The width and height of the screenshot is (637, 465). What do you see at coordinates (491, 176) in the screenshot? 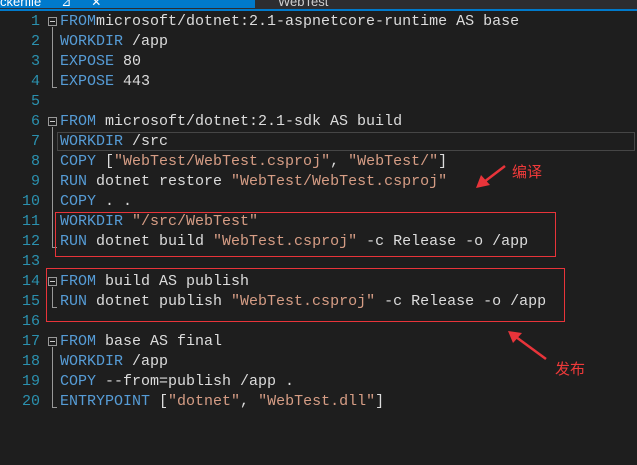
I see `arrow-icon-build` at bounding box center [491, 176].